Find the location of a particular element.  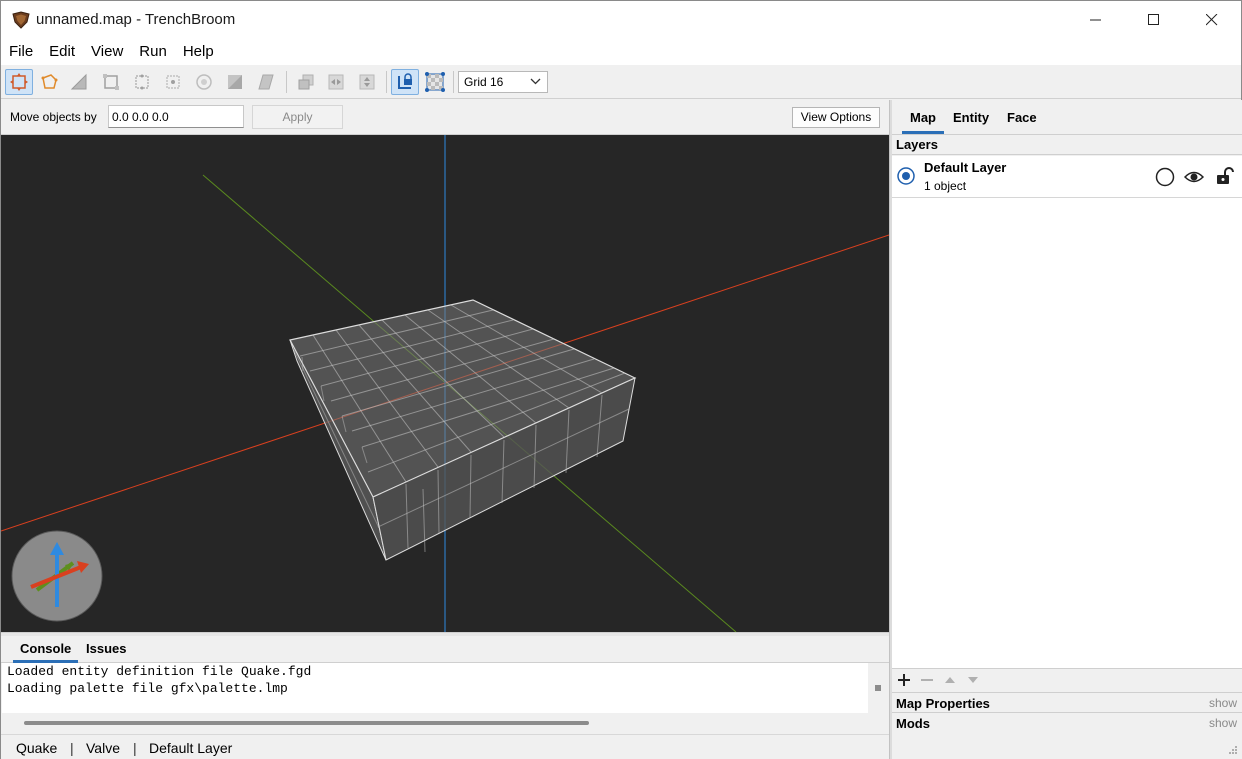

minimize-button is located at coordinates (1096, 20).